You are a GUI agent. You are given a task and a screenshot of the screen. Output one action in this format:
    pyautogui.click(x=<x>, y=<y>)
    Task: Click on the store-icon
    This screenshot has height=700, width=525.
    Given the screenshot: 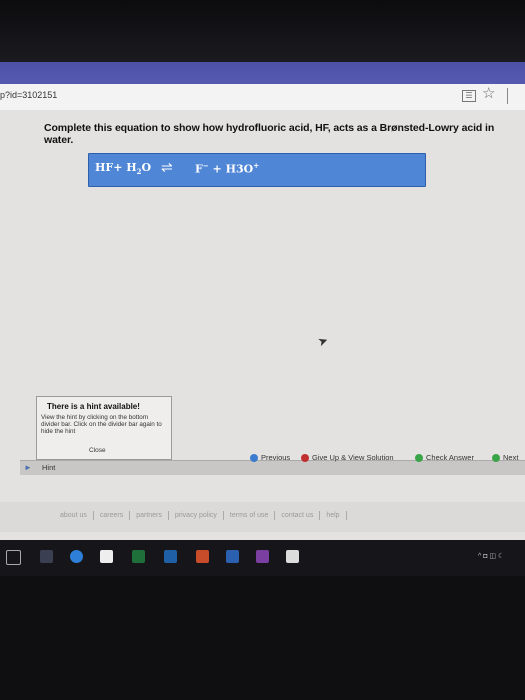 What is the action you would take?
    pyautogui.click(x=292, y=556)
    